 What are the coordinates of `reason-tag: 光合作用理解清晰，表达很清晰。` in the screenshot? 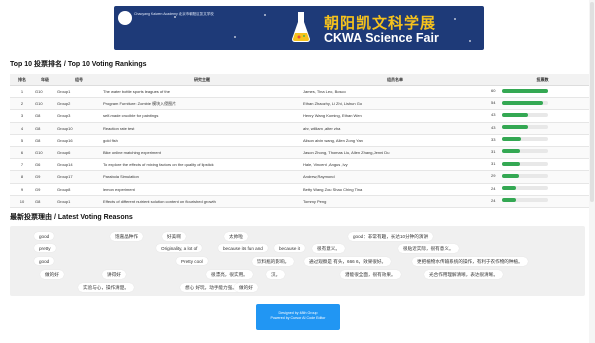 It's located at (463, 274).